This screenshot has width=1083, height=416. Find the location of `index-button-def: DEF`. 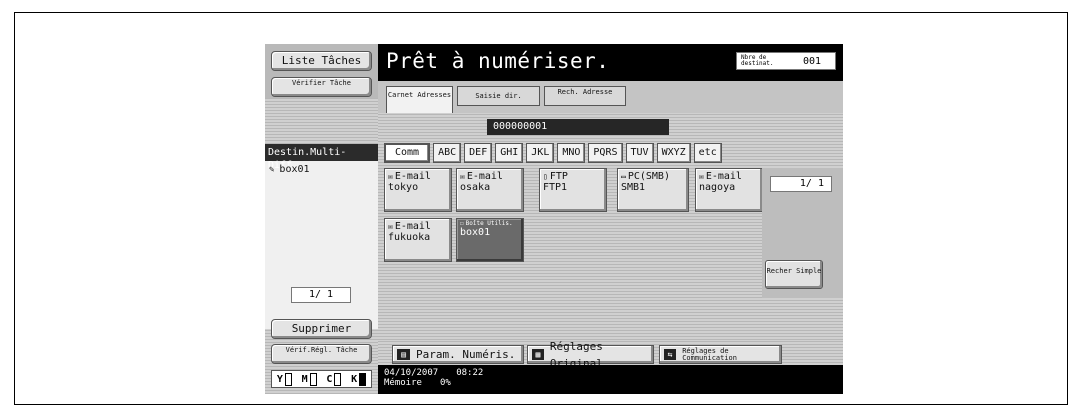

index-button-def: DEF is located at coordinates (478, 153).